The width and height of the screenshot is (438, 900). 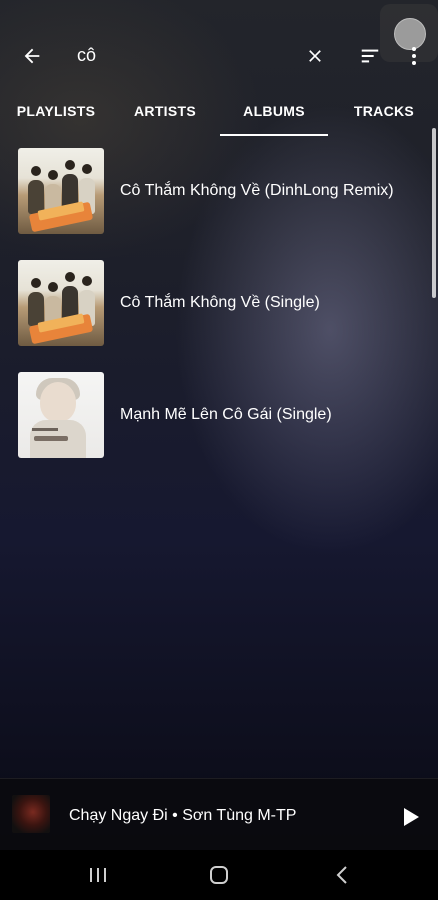 I want to click on close-icon, so click(x=315, y=56).